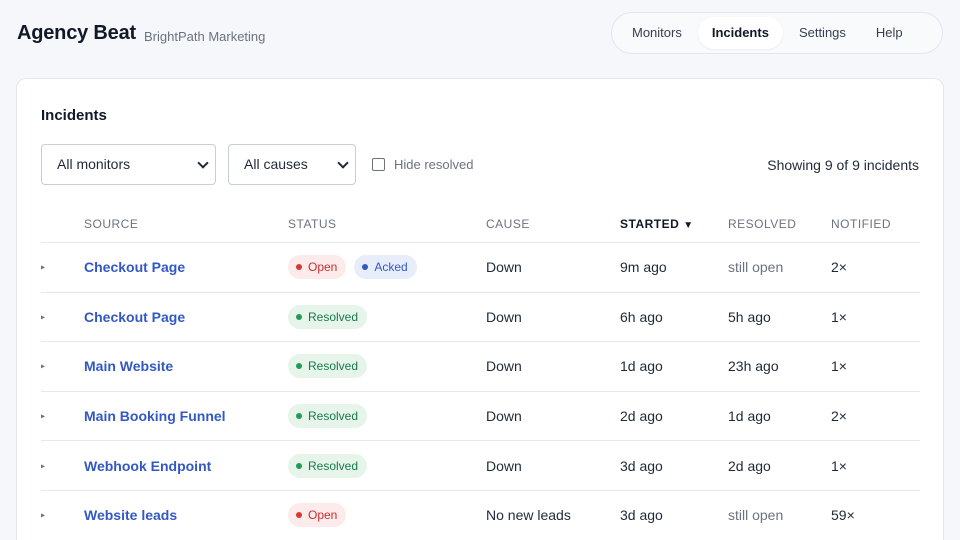 The width and height of the screenshot is (960, 540). Describe the element at coordinates (641, 366) in the screenshot. I see `started-cell: 1d ago` at that location.